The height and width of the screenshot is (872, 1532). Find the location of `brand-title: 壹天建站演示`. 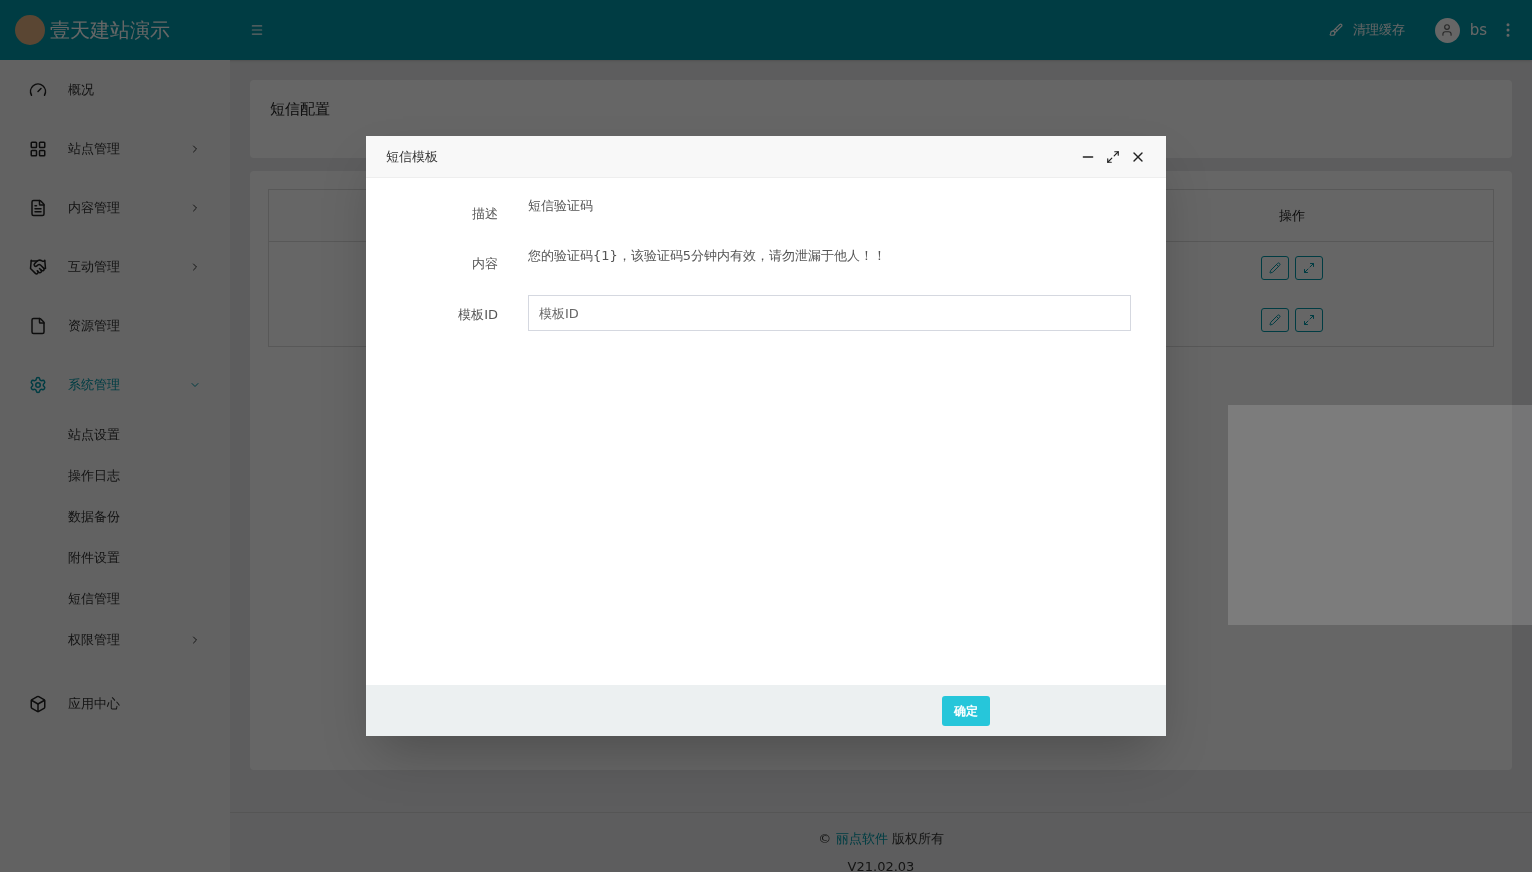

brand-title: 壹天建站演示 is located at coordinates (110, 30).